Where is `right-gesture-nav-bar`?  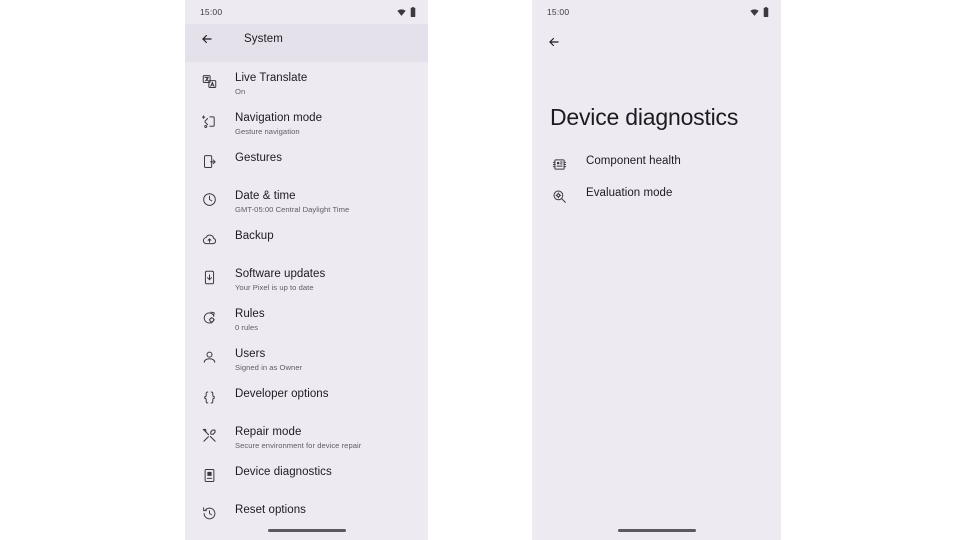 right-gesture-nav-bar is located at coordinates (656, 530).